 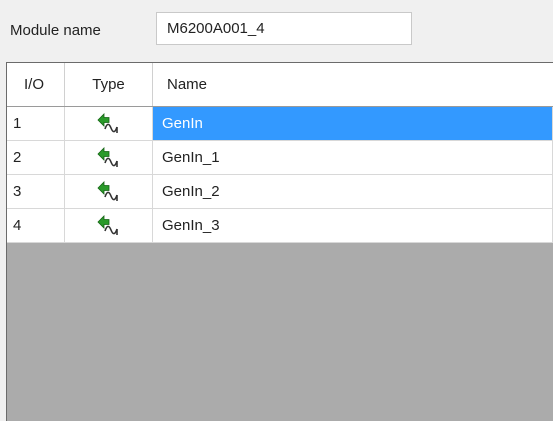 I want to click on name-cell: GenIn_1, so click(x=353, y=157).